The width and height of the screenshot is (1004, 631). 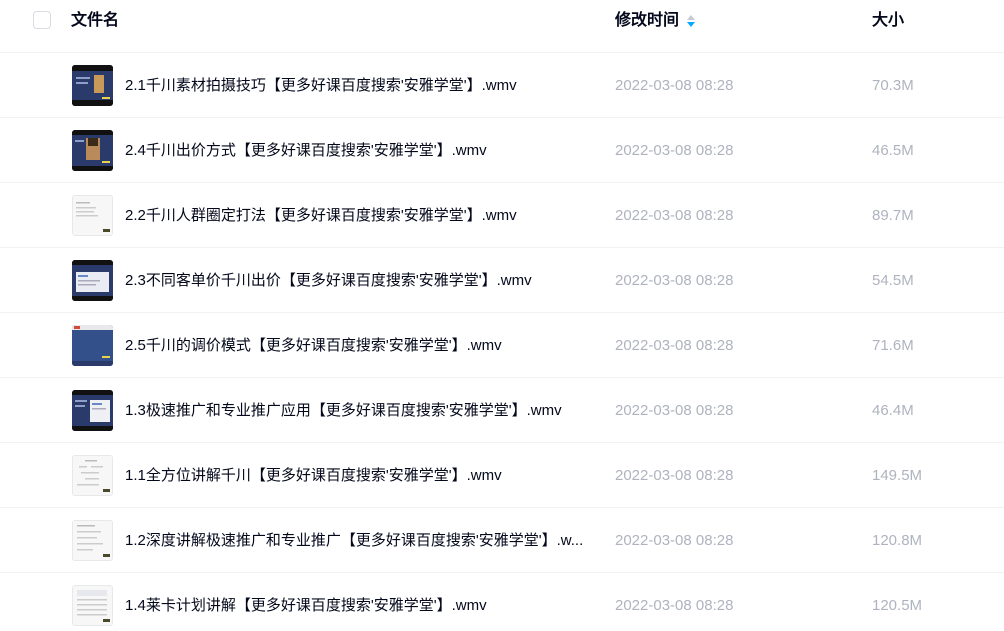 What do you see at coordinates (366, 216) in the screenshot?
I see `file-name: 2.2千川人群圈定打法【更多好课百度搜索'安雅学堂'】.wmv` at bounding box center [366, 216].